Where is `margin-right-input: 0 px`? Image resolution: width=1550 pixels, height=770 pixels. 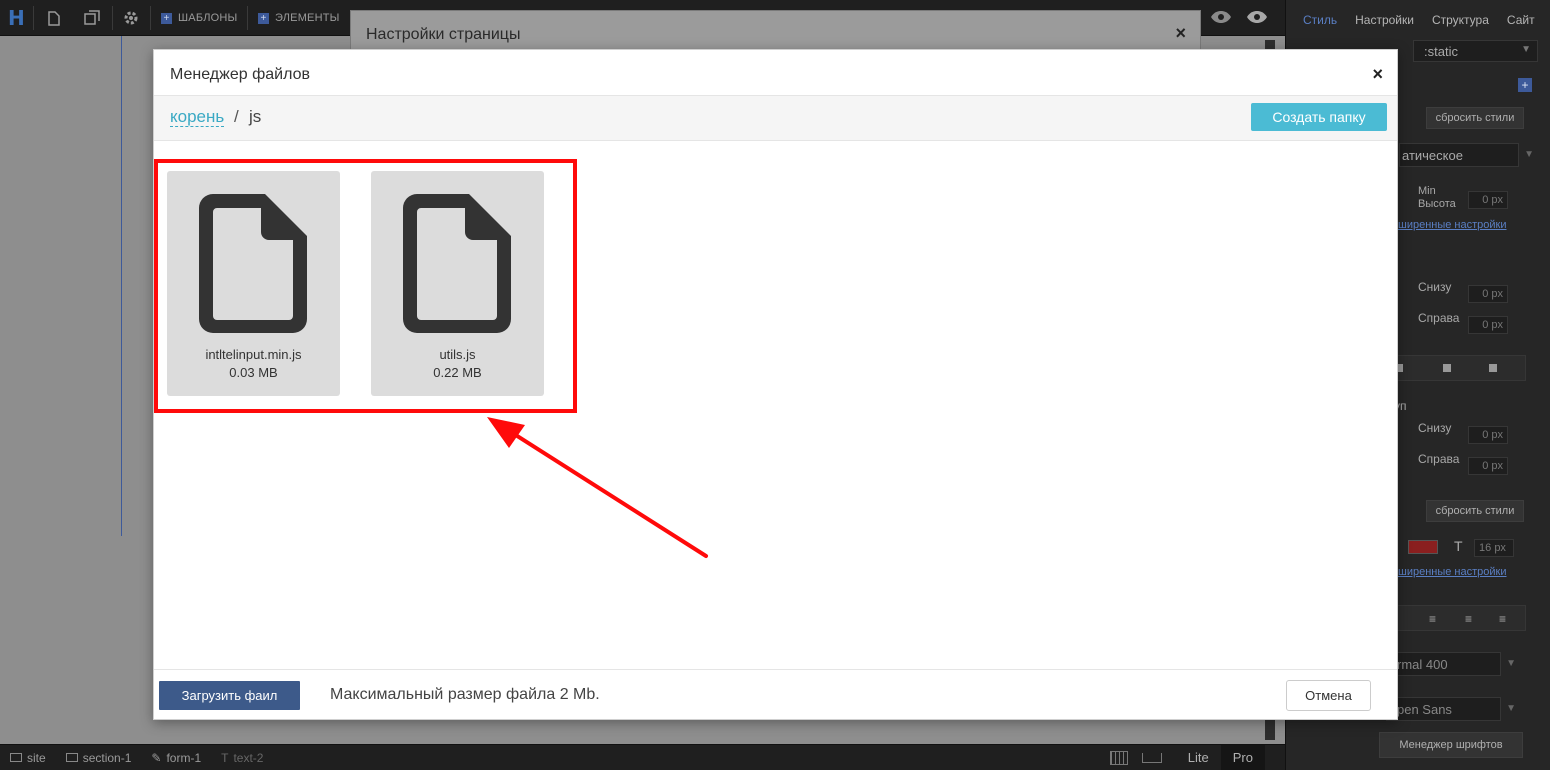 margin-right-input: 0 px is located at coordinates (1488, 466).